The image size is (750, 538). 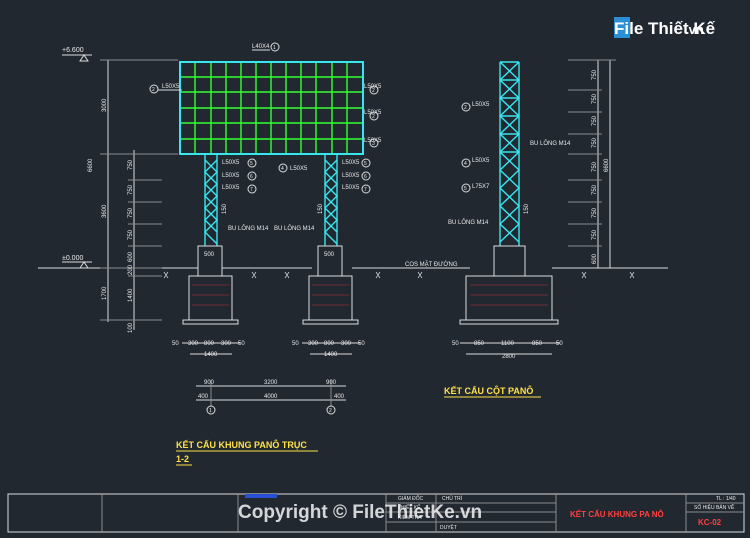 I want to click on svg-text: 200, so click(x=131, y=269).